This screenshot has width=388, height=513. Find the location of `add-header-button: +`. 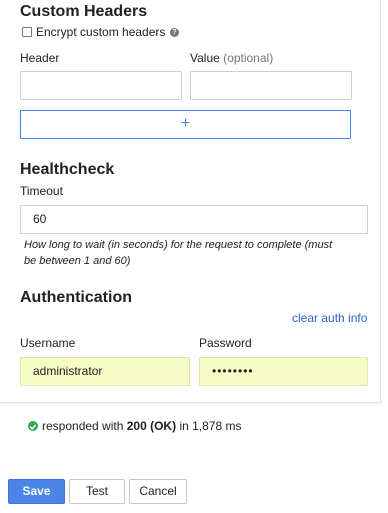

add-header-button: + is located at coordinates (185, 124).